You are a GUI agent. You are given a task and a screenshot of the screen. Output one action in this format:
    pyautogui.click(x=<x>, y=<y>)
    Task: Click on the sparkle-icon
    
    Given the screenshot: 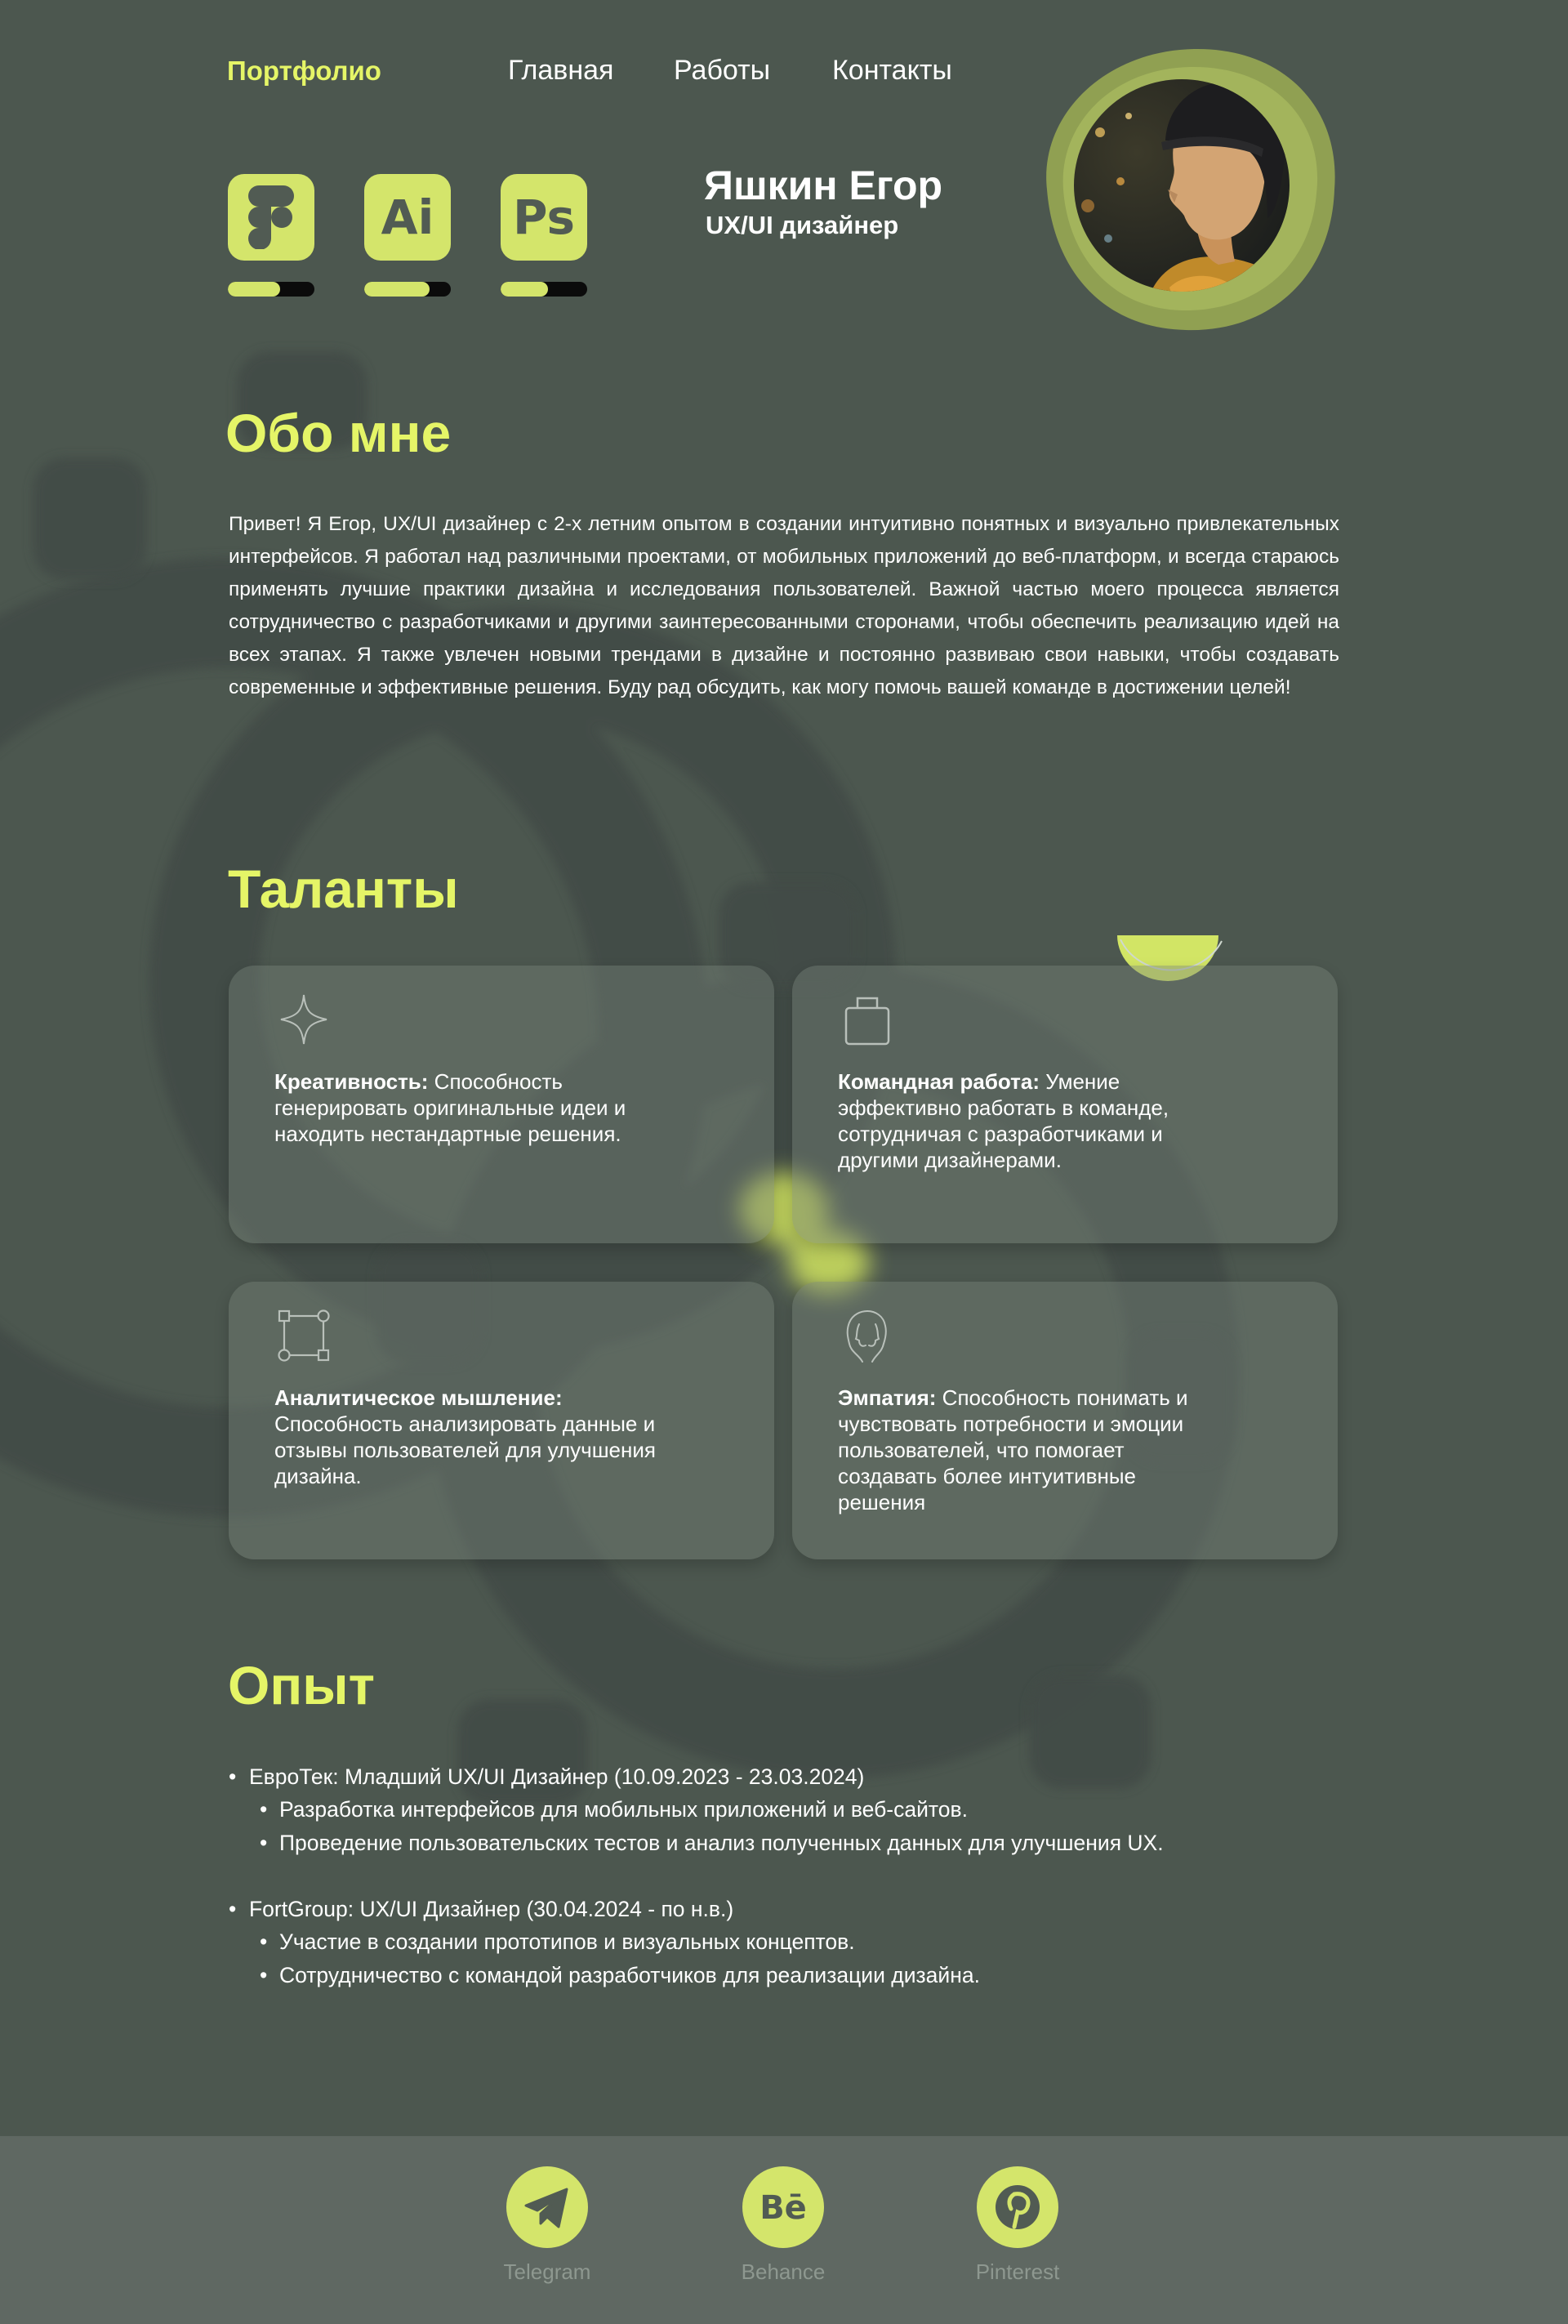 What is the action you would take?
    pyautogui.click(x=303, y=1019)
    